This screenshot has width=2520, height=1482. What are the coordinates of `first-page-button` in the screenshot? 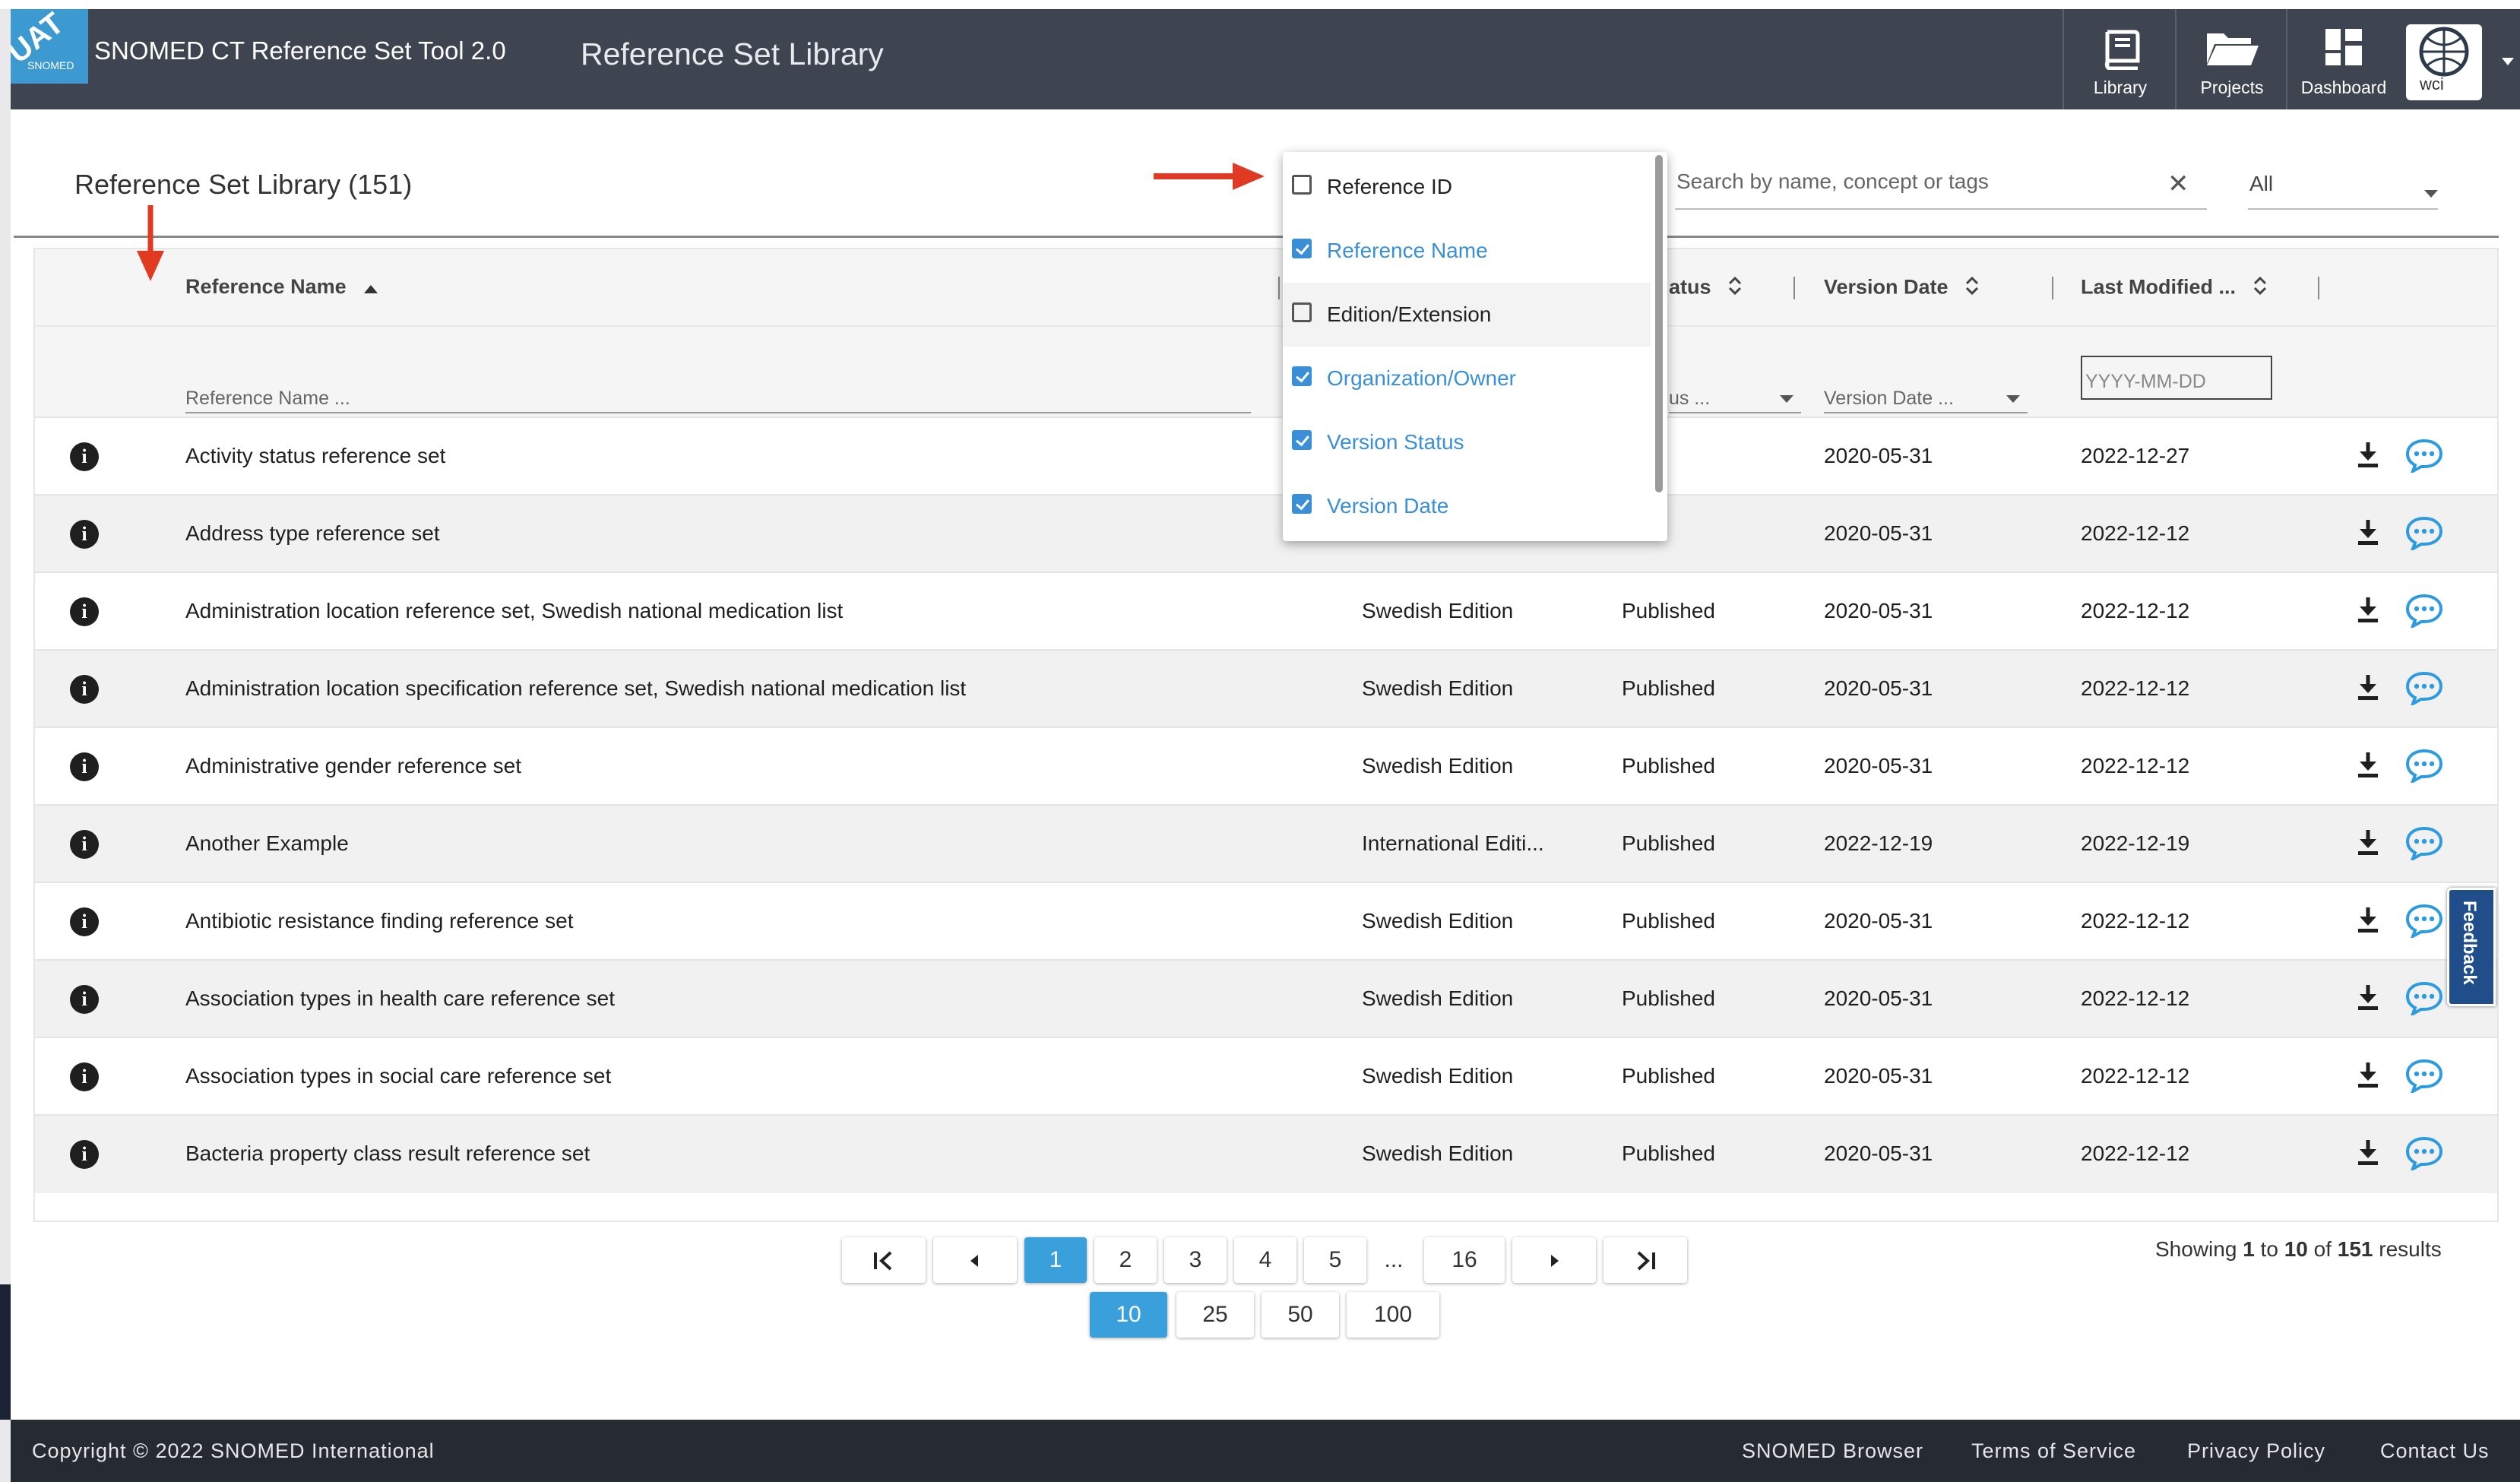 It's located at (884, 1260).